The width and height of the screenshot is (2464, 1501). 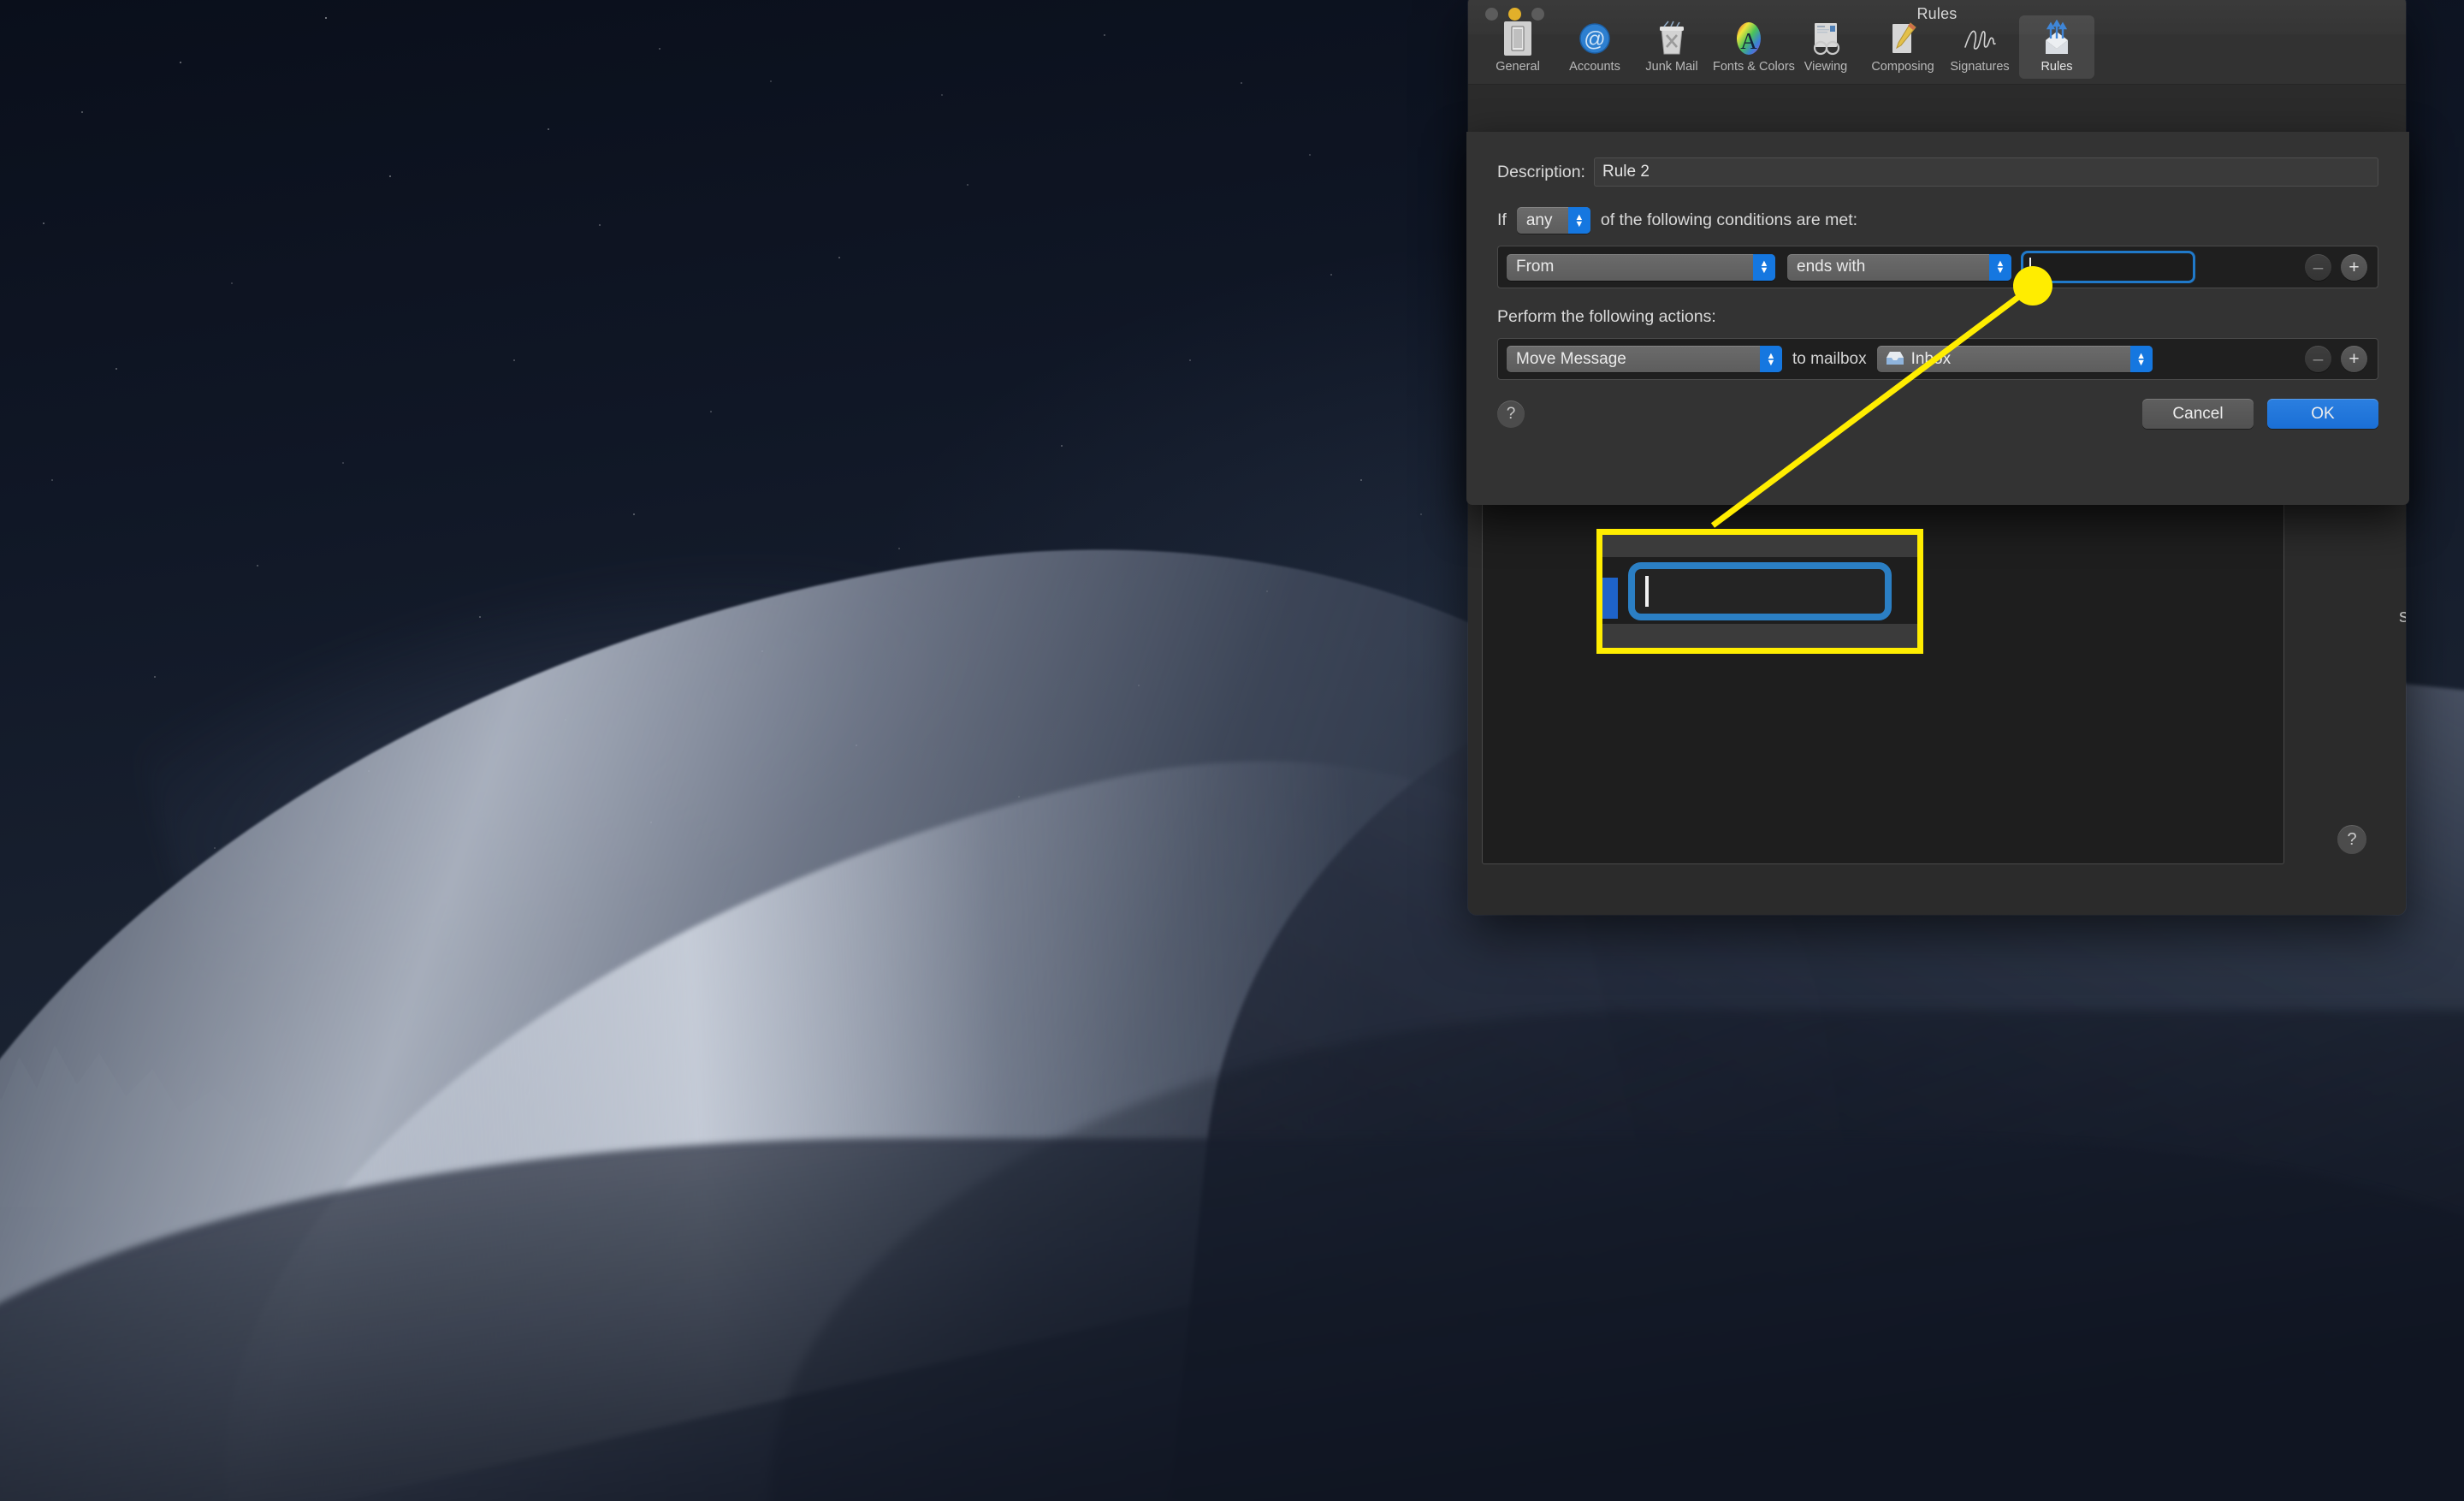 What do you see at coordinates (1903, 39) in the screenshot?
I see `pencil-paper-icon` at bounding box center [1903, 39].